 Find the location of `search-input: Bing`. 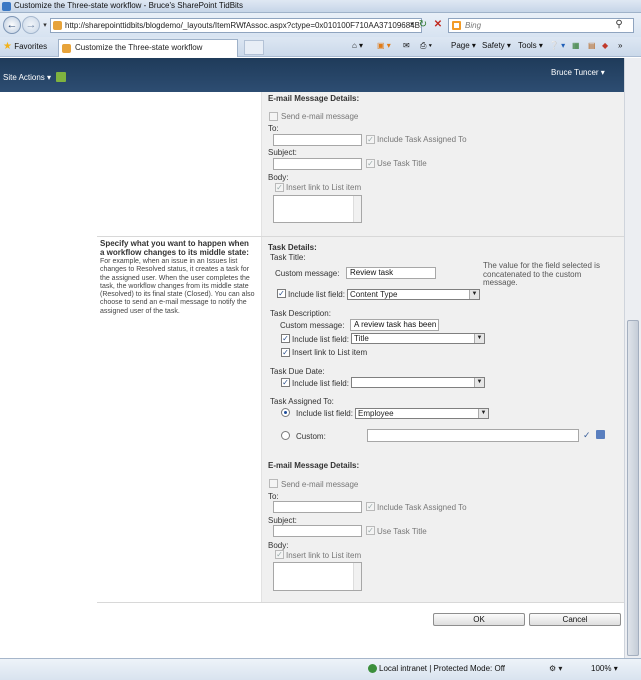

search-input: Bing is located at coordinates (541, 25).